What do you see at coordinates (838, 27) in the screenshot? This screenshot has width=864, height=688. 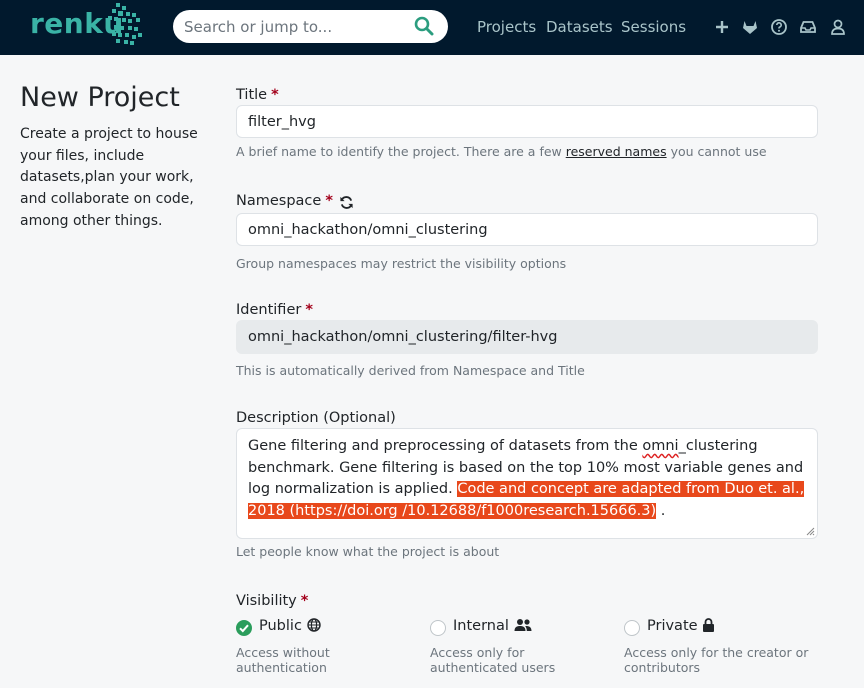 I see `user-icon` at bounding box center [838, 27].